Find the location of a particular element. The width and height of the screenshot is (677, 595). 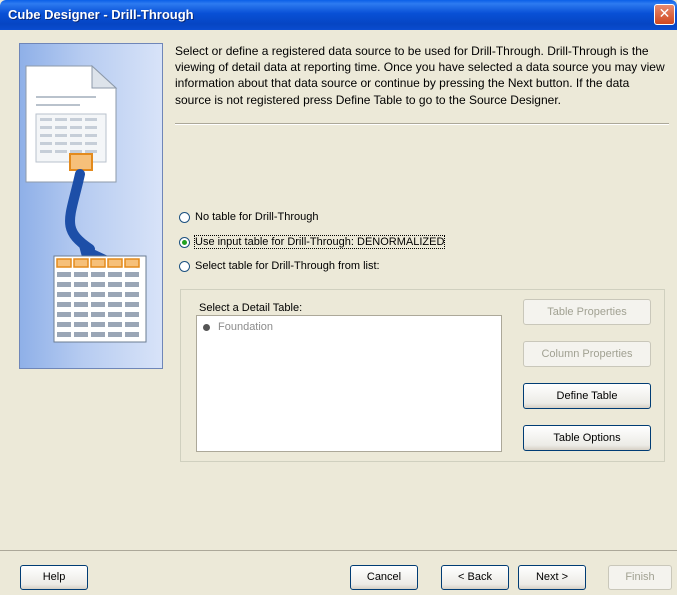

table-properties-button: Table Properties is located at coordinates (587, 312).